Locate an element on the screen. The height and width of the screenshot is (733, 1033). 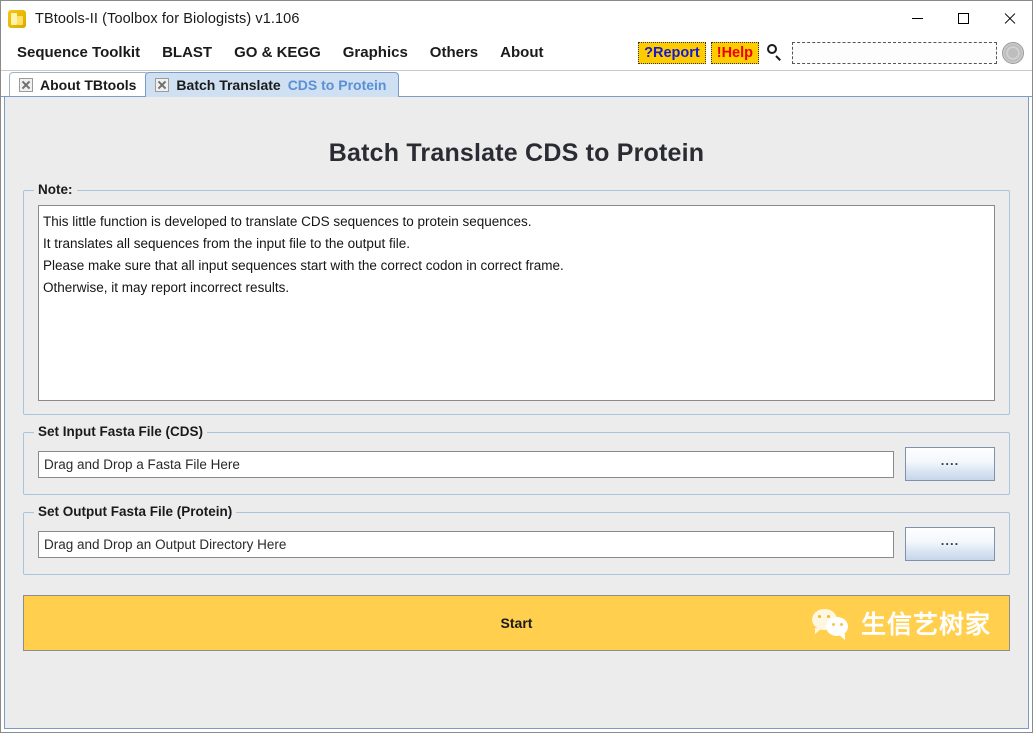
menu-item-graphics: Graphics is located at coordinates (375, 53).